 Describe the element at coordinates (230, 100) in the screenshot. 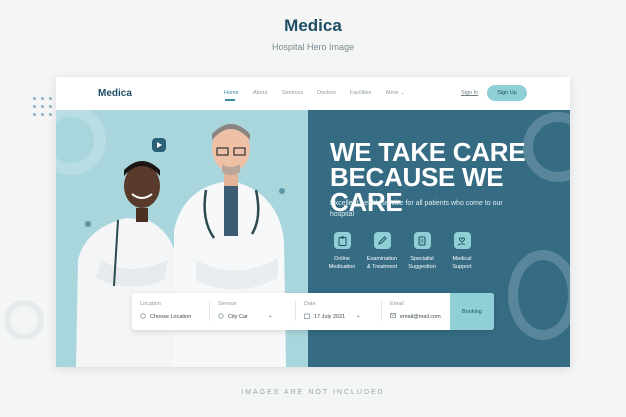

I see `nav-active-indicator` at that location.